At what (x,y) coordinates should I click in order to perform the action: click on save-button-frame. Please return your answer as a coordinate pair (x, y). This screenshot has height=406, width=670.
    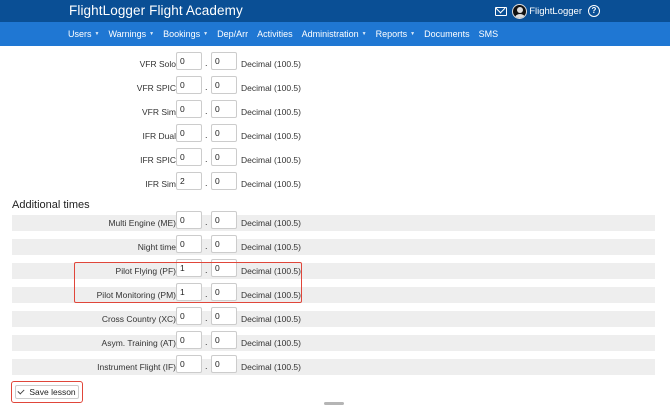
    Looking at the image, I should click on (47, 392).